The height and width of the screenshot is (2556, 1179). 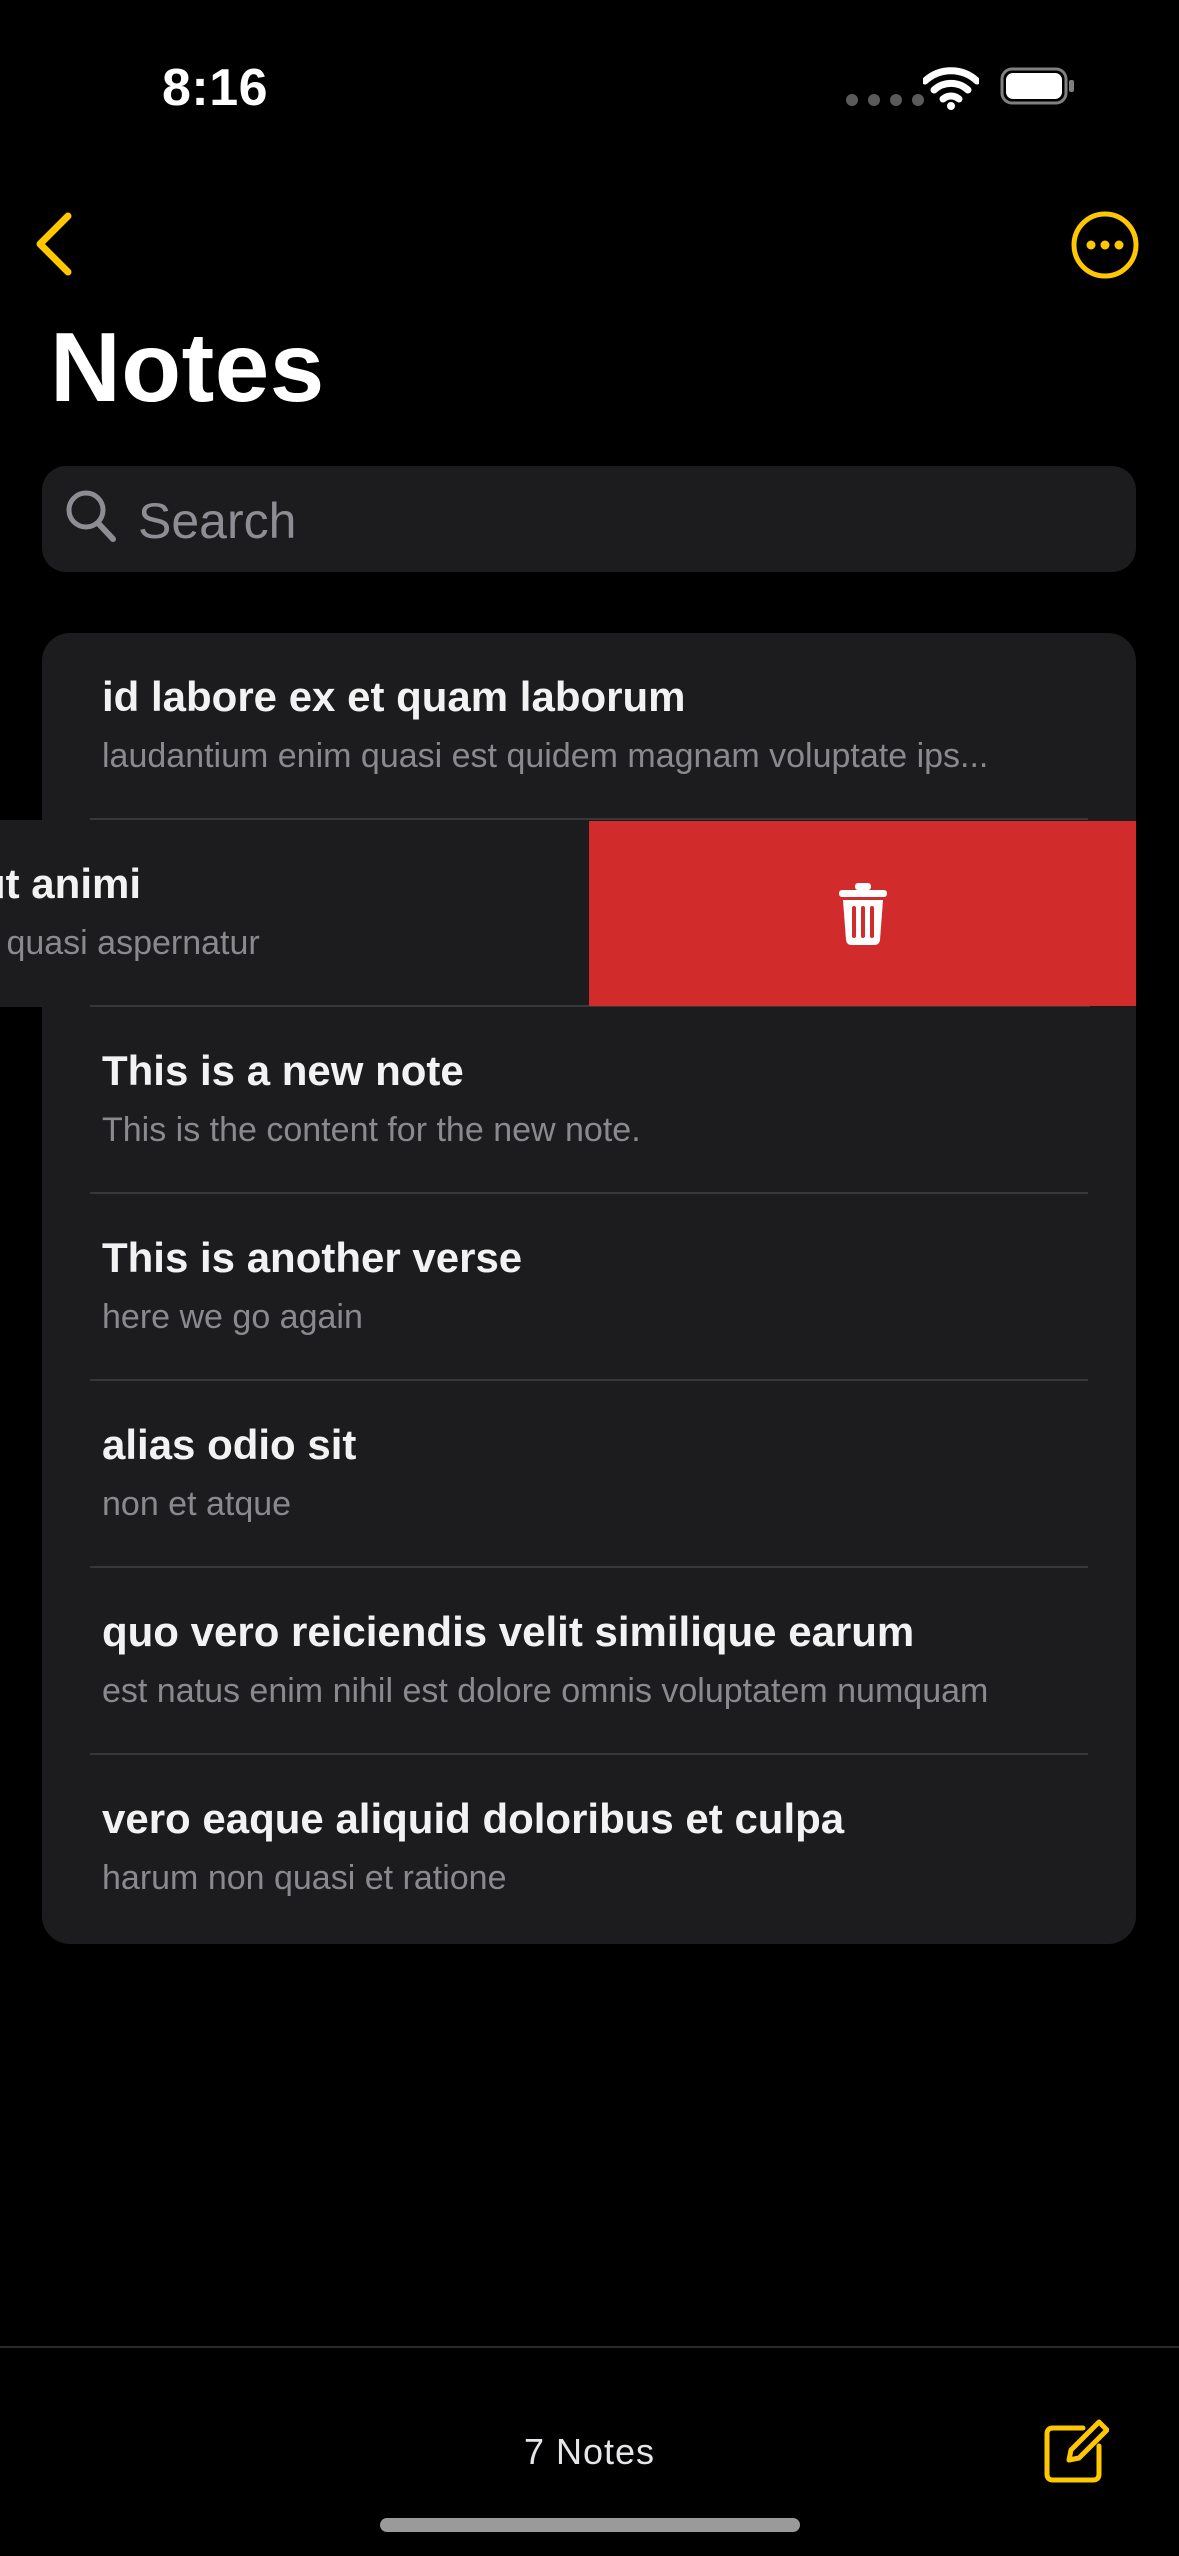 What do you see at coordinates (130, 943) in the screenshot?
I see `note-preview: it quasi aspernatur` at bounding box center [130, 943].